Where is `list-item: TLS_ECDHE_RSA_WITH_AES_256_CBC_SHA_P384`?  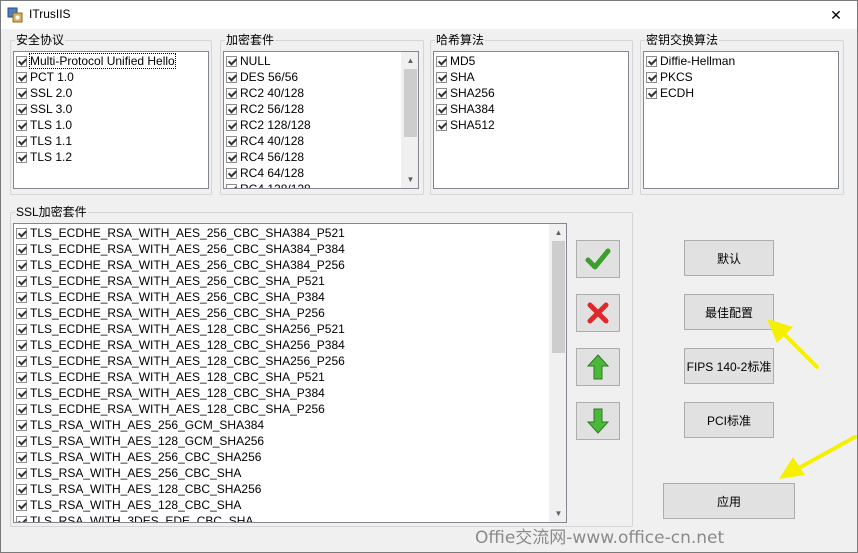 list-item: TLS_ECDHE_RSA_WITH_AES_256_CBC_SHA_P384 is located at coordinates (290, 297).